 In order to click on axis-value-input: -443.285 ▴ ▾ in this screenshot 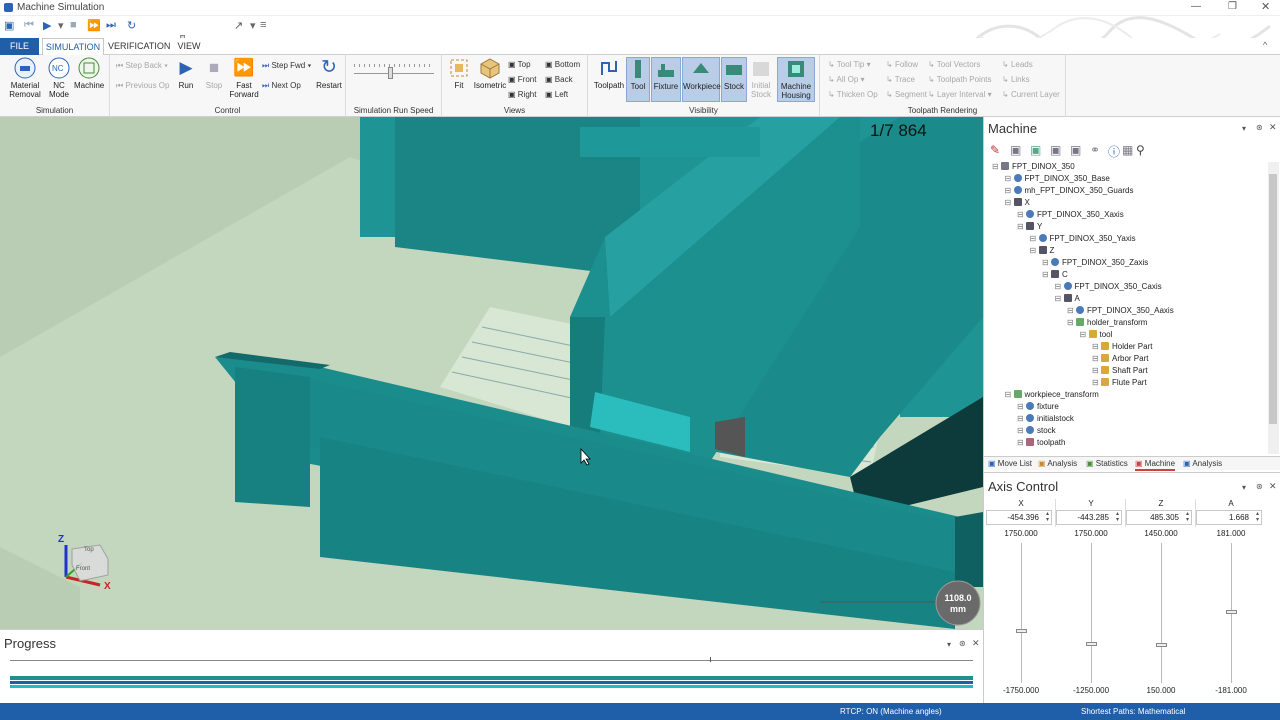, I will do `click(1089, 517)`.